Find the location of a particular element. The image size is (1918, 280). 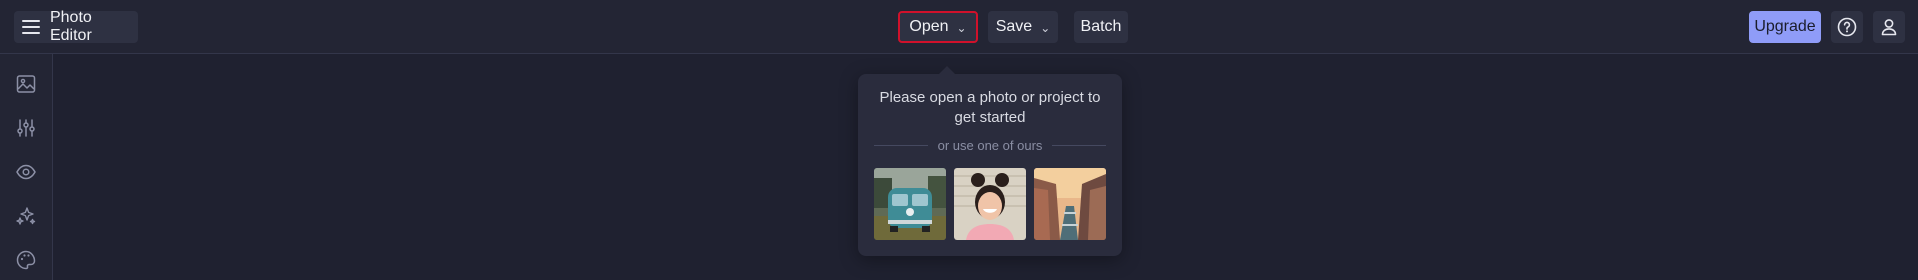

upgrade-button-label: Upgrade is located at coordinates (1785, 26).